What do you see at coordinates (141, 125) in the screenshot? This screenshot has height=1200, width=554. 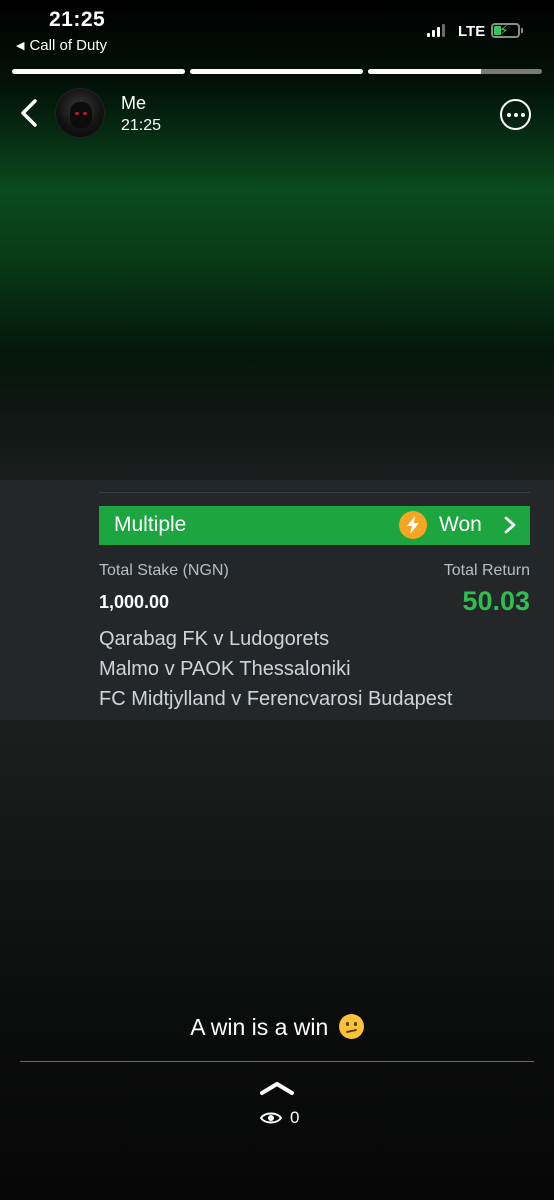 I see `story-post-time: 21:25` at bounding box center [141, 125].